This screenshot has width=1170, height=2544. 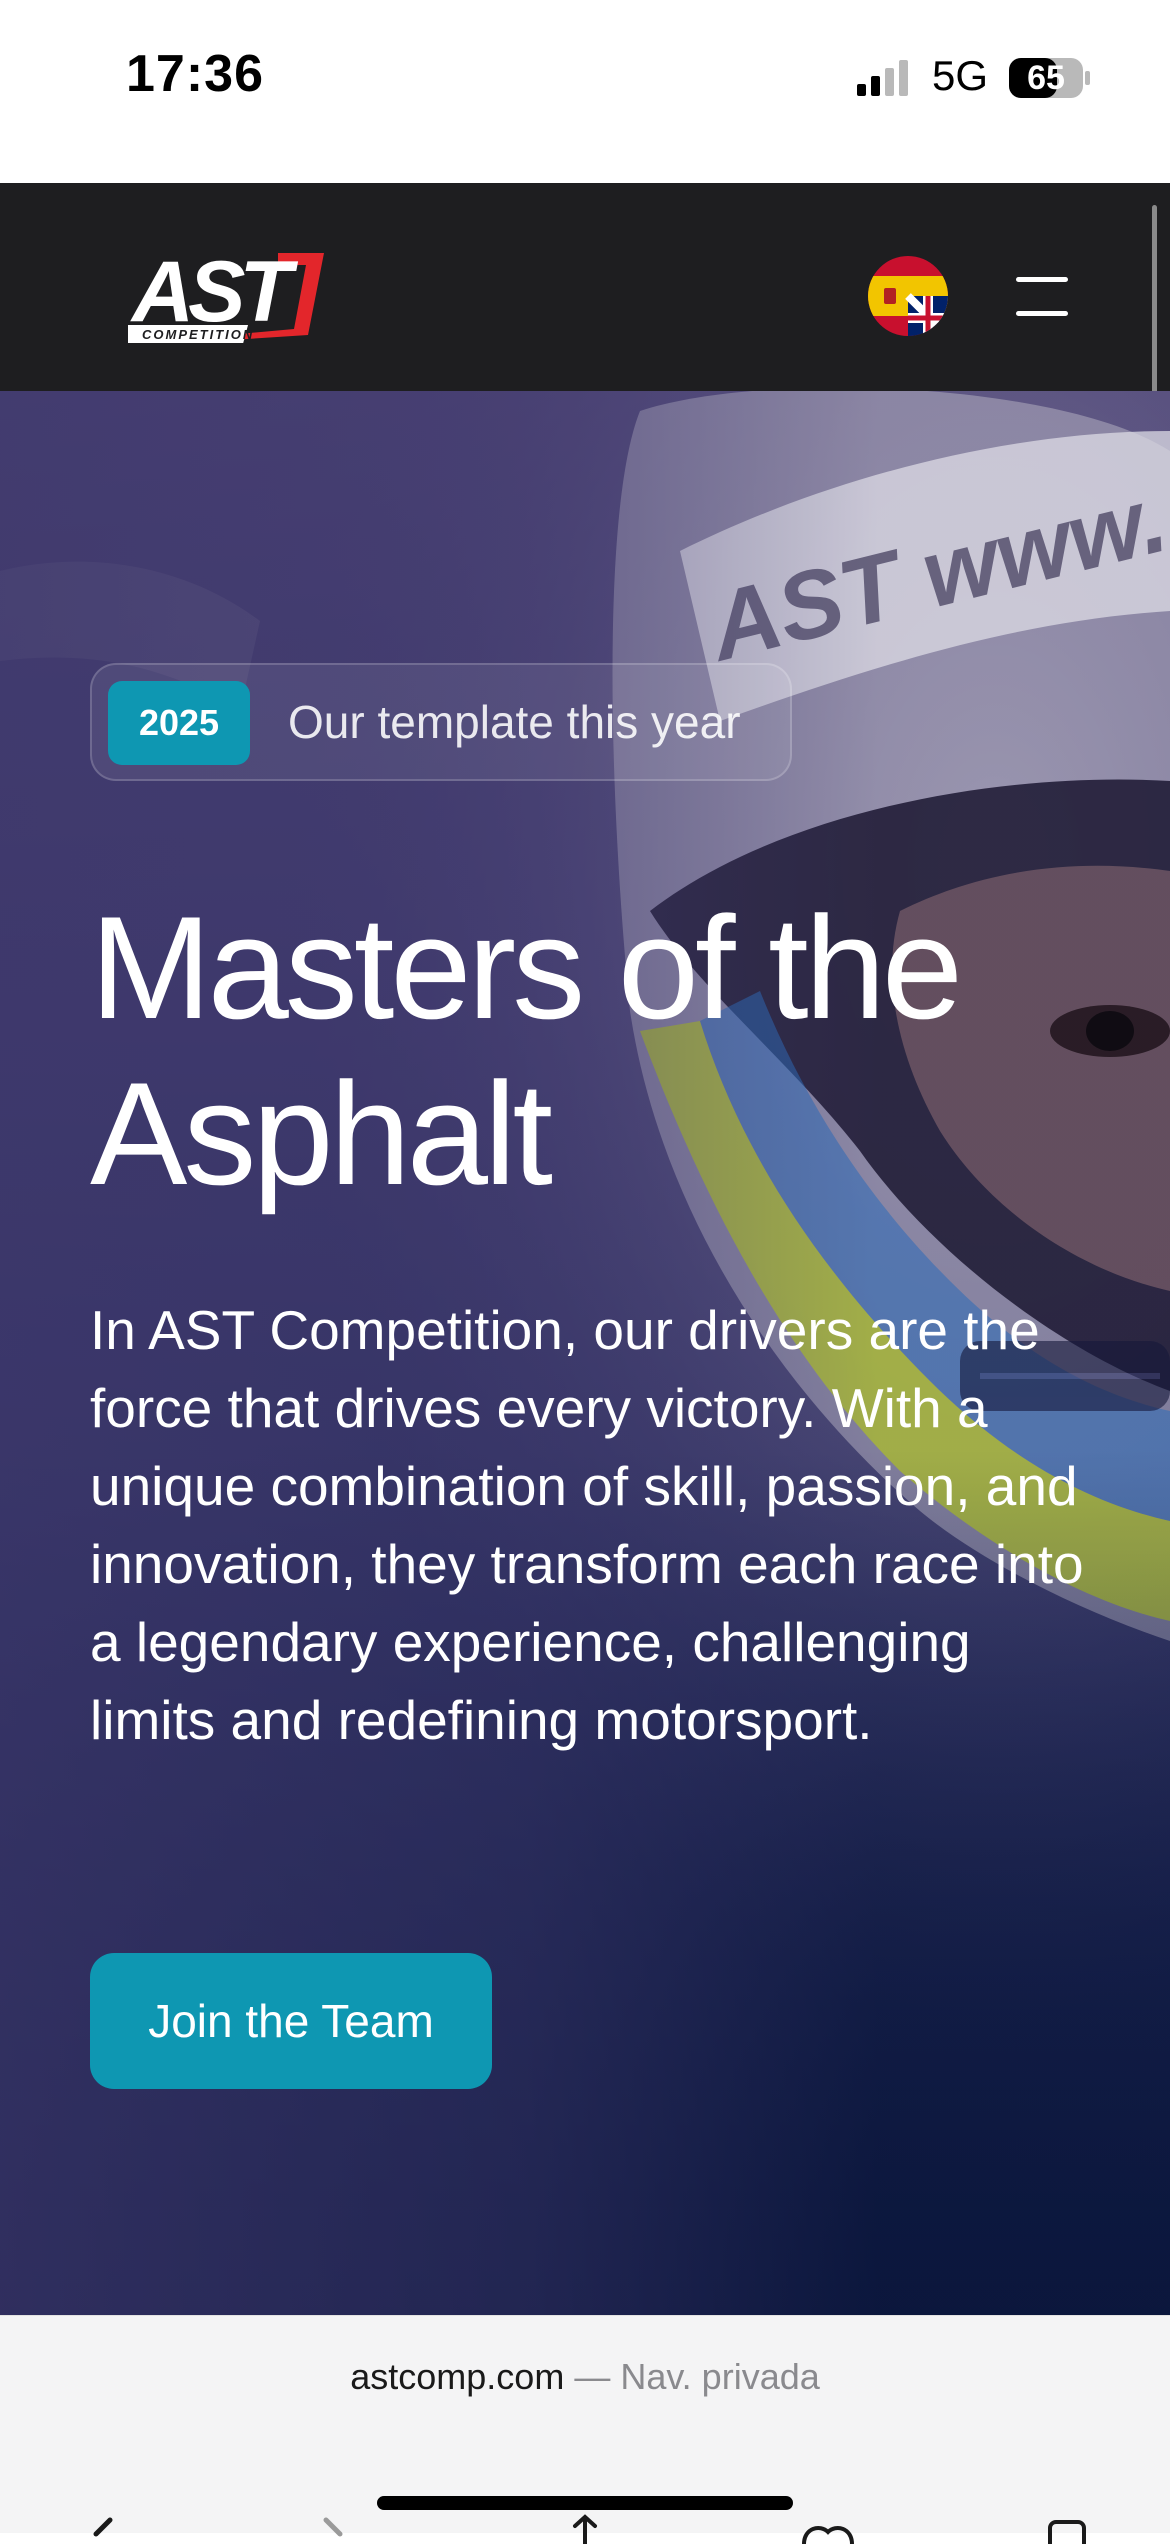 I want to click on browser-bottom-bar: astcomp.com — Nav. privada, so click(x=585, y=2429).